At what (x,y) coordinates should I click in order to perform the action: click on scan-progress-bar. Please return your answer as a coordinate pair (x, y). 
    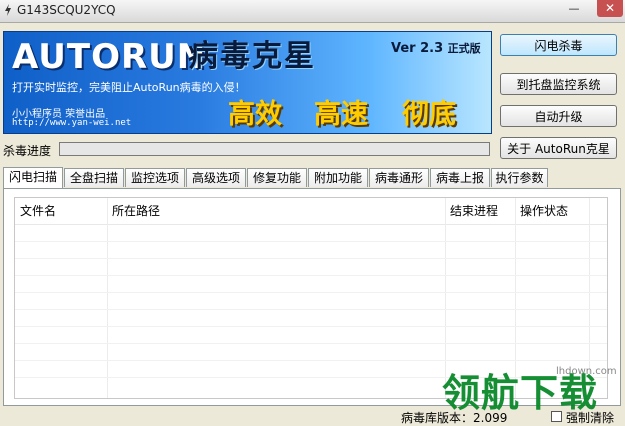
    Looking at the image, I should click on (274, 149).